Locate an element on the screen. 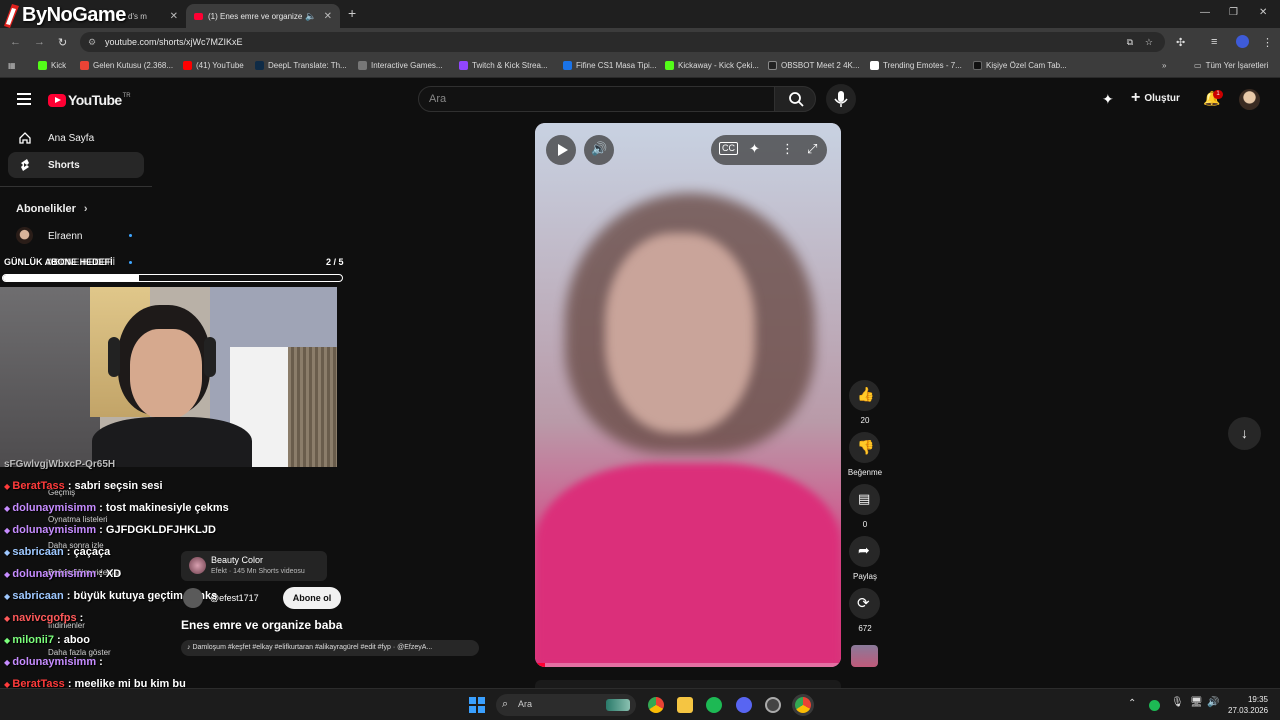  play-icon is located at coordinates (563, 150).